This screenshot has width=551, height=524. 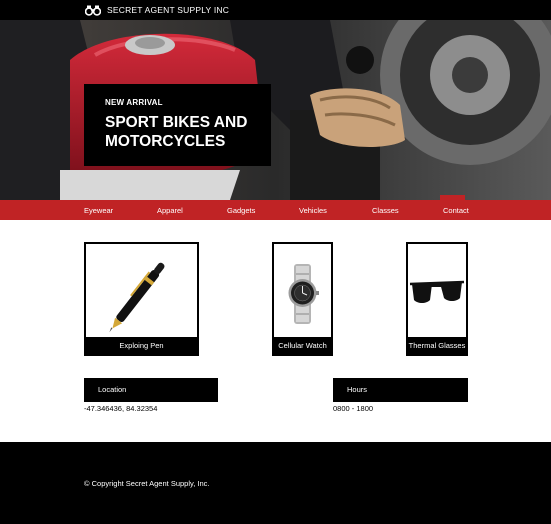 What do you see at coordinates (137, 297) in the screenshot?
I see `pen-icon` at bounding box center [137, 297].